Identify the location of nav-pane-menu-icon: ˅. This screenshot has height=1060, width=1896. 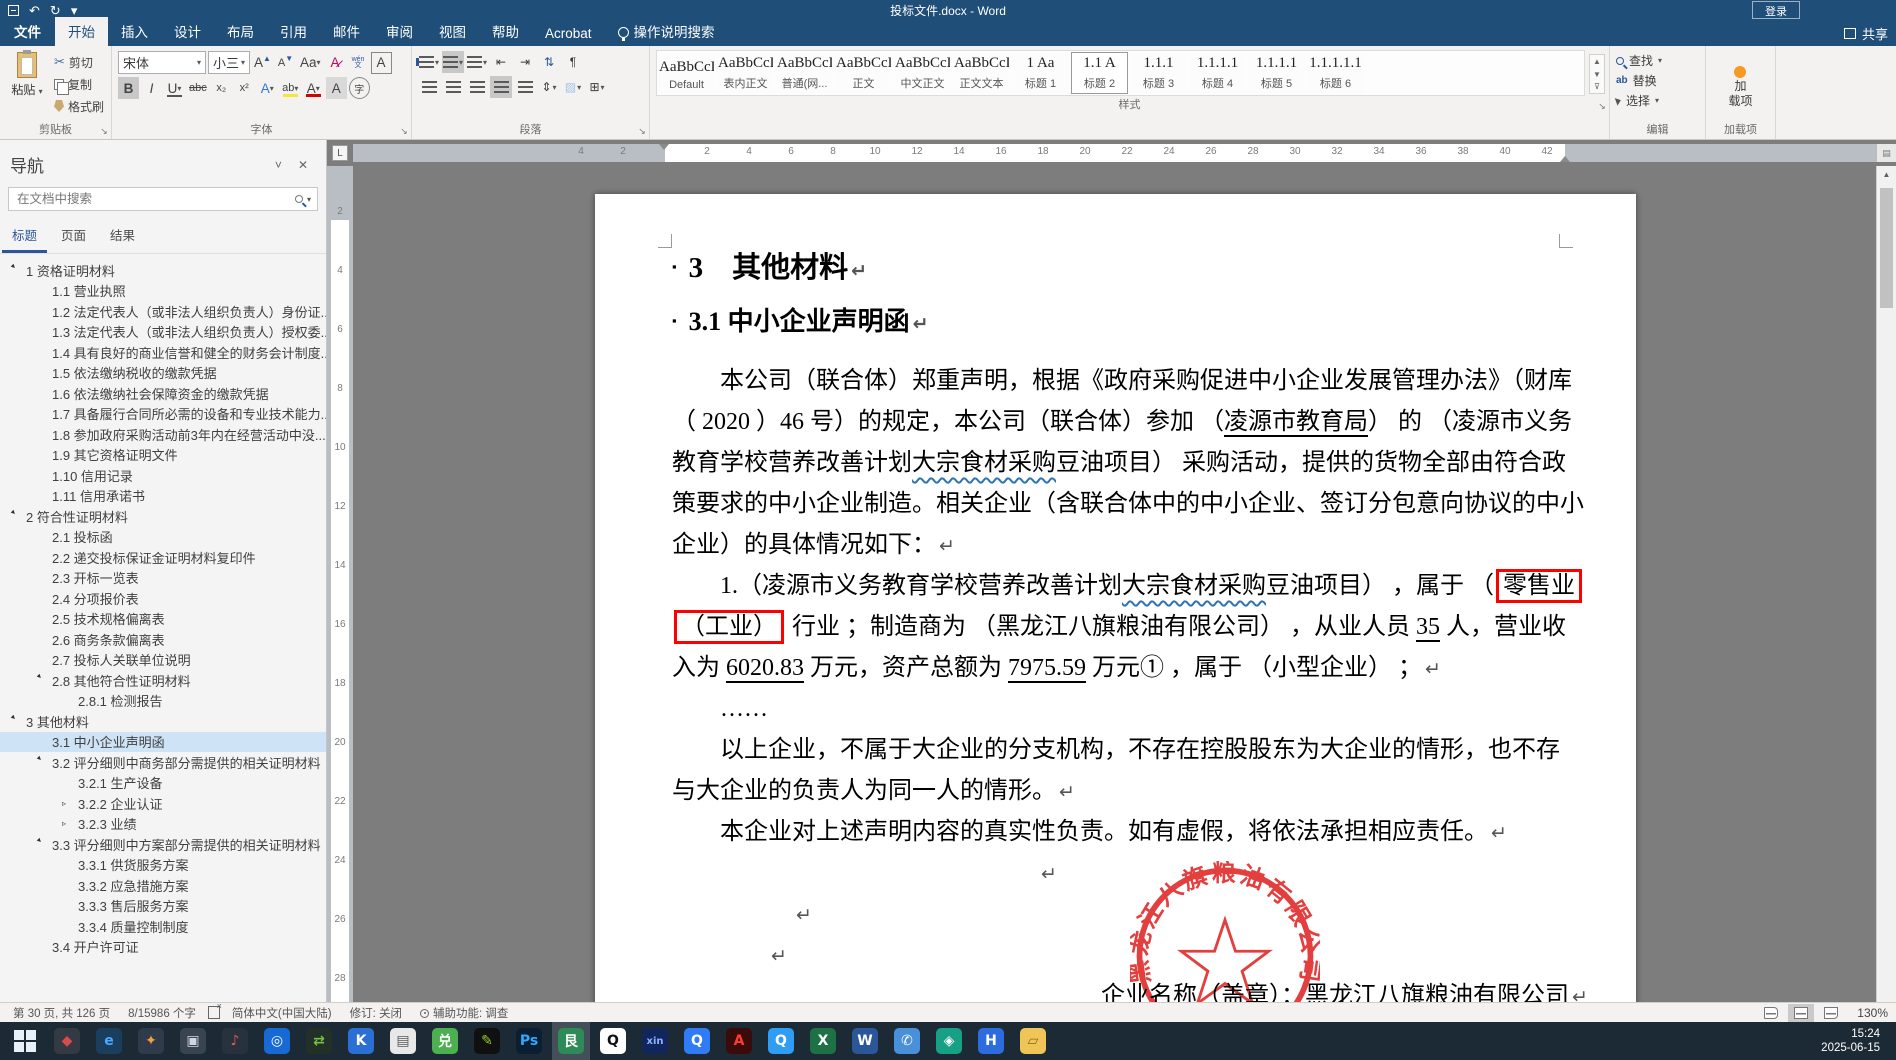
(278, 165).